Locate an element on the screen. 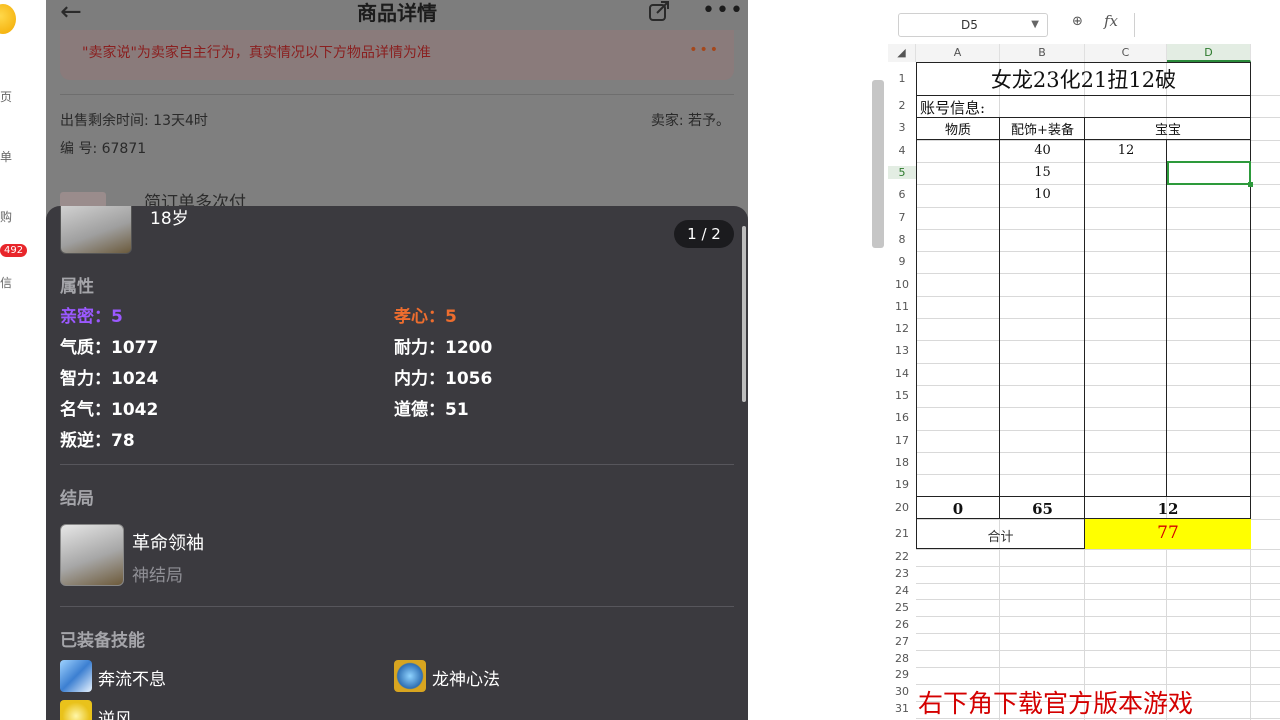 Image resolution: width=1280 pixels, height=720 pixels. row-header: 3 is located at coordinates (902, 127).